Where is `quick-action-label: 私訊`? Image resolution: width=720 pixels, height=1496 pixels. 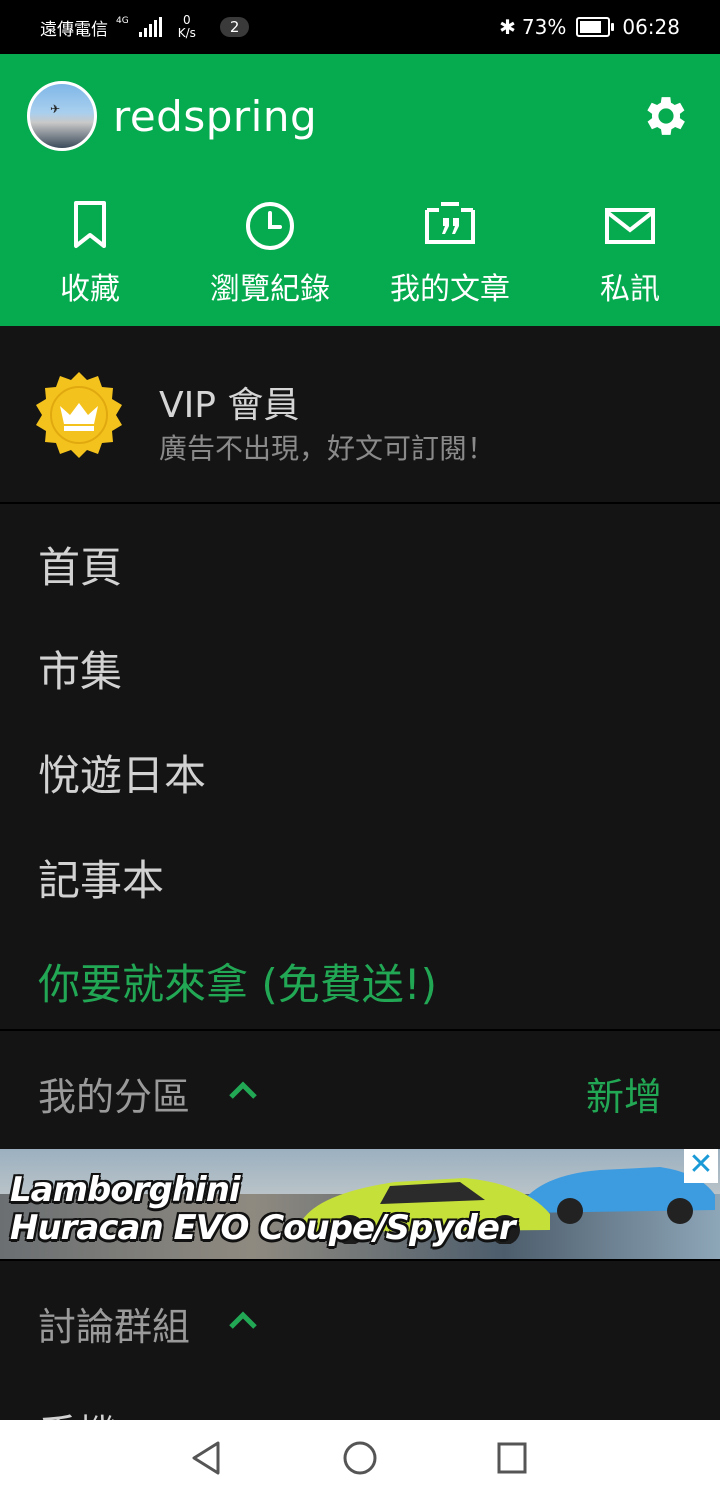
quick-action-label: 私訊 is located at coordinates (630, 289).